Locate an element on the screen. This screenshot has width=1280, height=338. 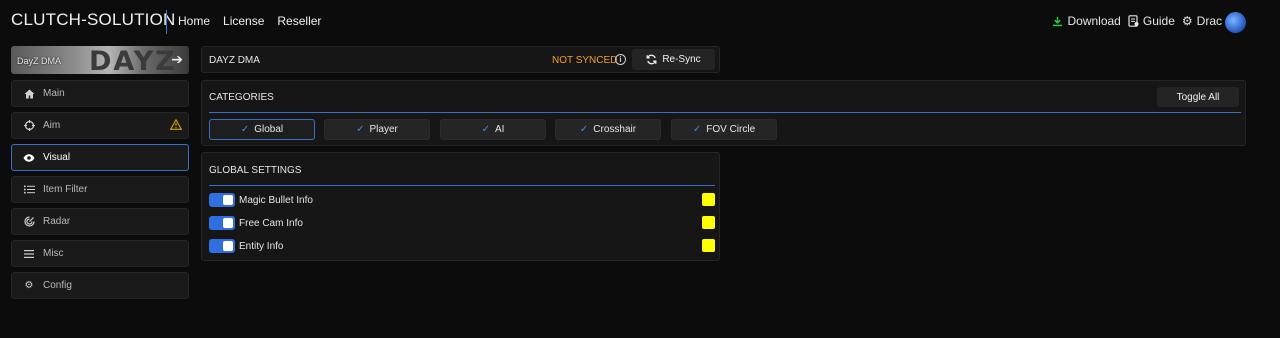
user-name: Drac is located at coordinates (1209, 21).